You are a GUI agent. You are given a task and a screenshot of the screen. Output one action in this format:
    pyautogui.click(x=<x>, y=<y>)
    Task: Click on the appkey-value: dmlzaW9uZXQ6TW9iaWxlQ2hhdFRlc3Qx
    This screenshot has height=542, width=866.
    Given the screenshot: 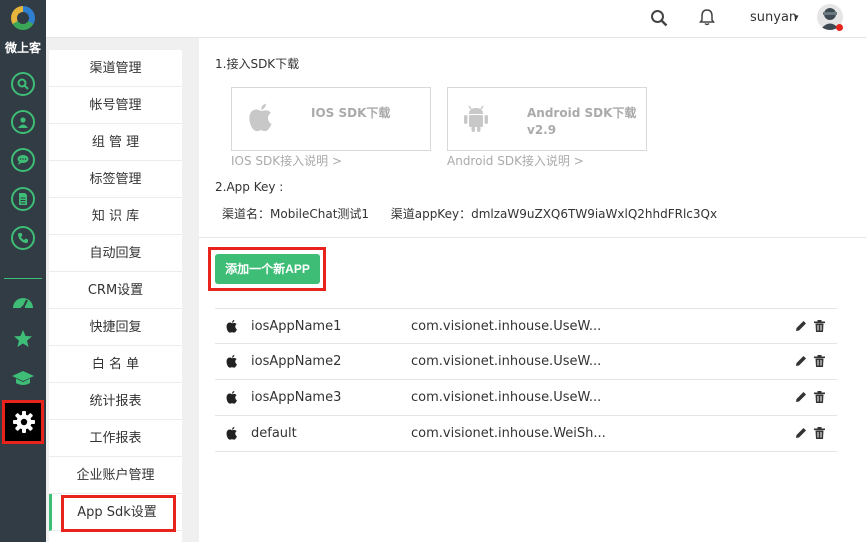 What is the action you would take?
    pyautogui.click(x=594, y=214)
    